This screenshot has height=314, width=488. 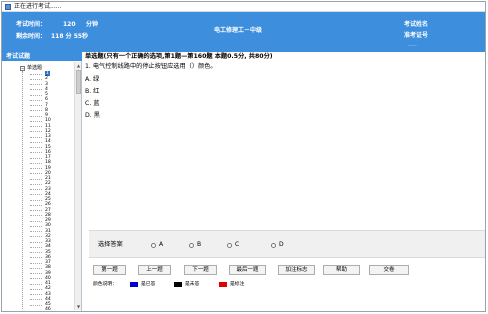 What do you see at coordinates (199, 244) in the screenshot?
I see `radio-label: B` at bounding box center [199, 244].